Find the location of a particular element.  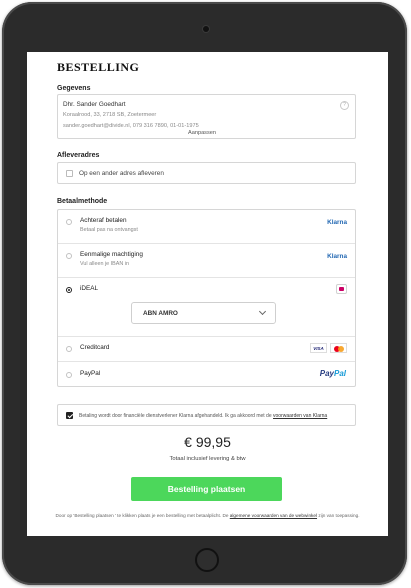

alt-address-row: Op een ander adres afleveren is located at coordinates (206, 173).